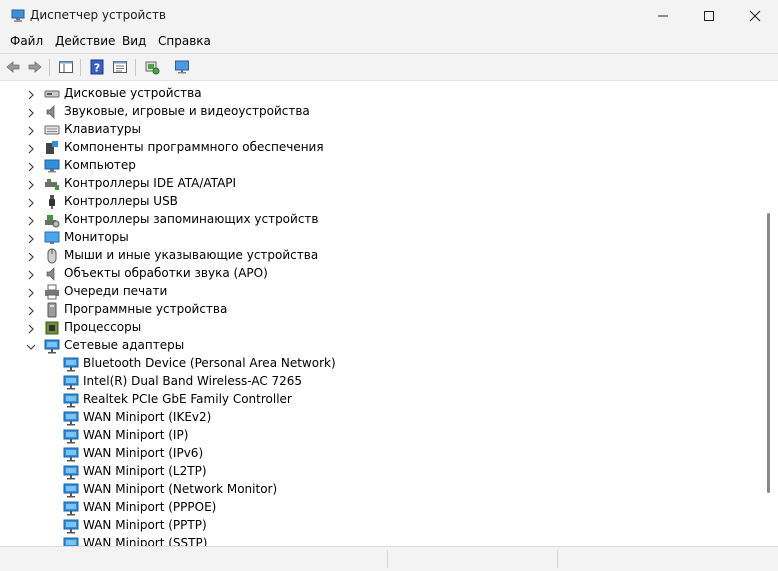 The width and height of the screenshot is (778, 571). I want to click on tree-category-label: Звуковые, игровые и видеоустройства, so click(187, 111).